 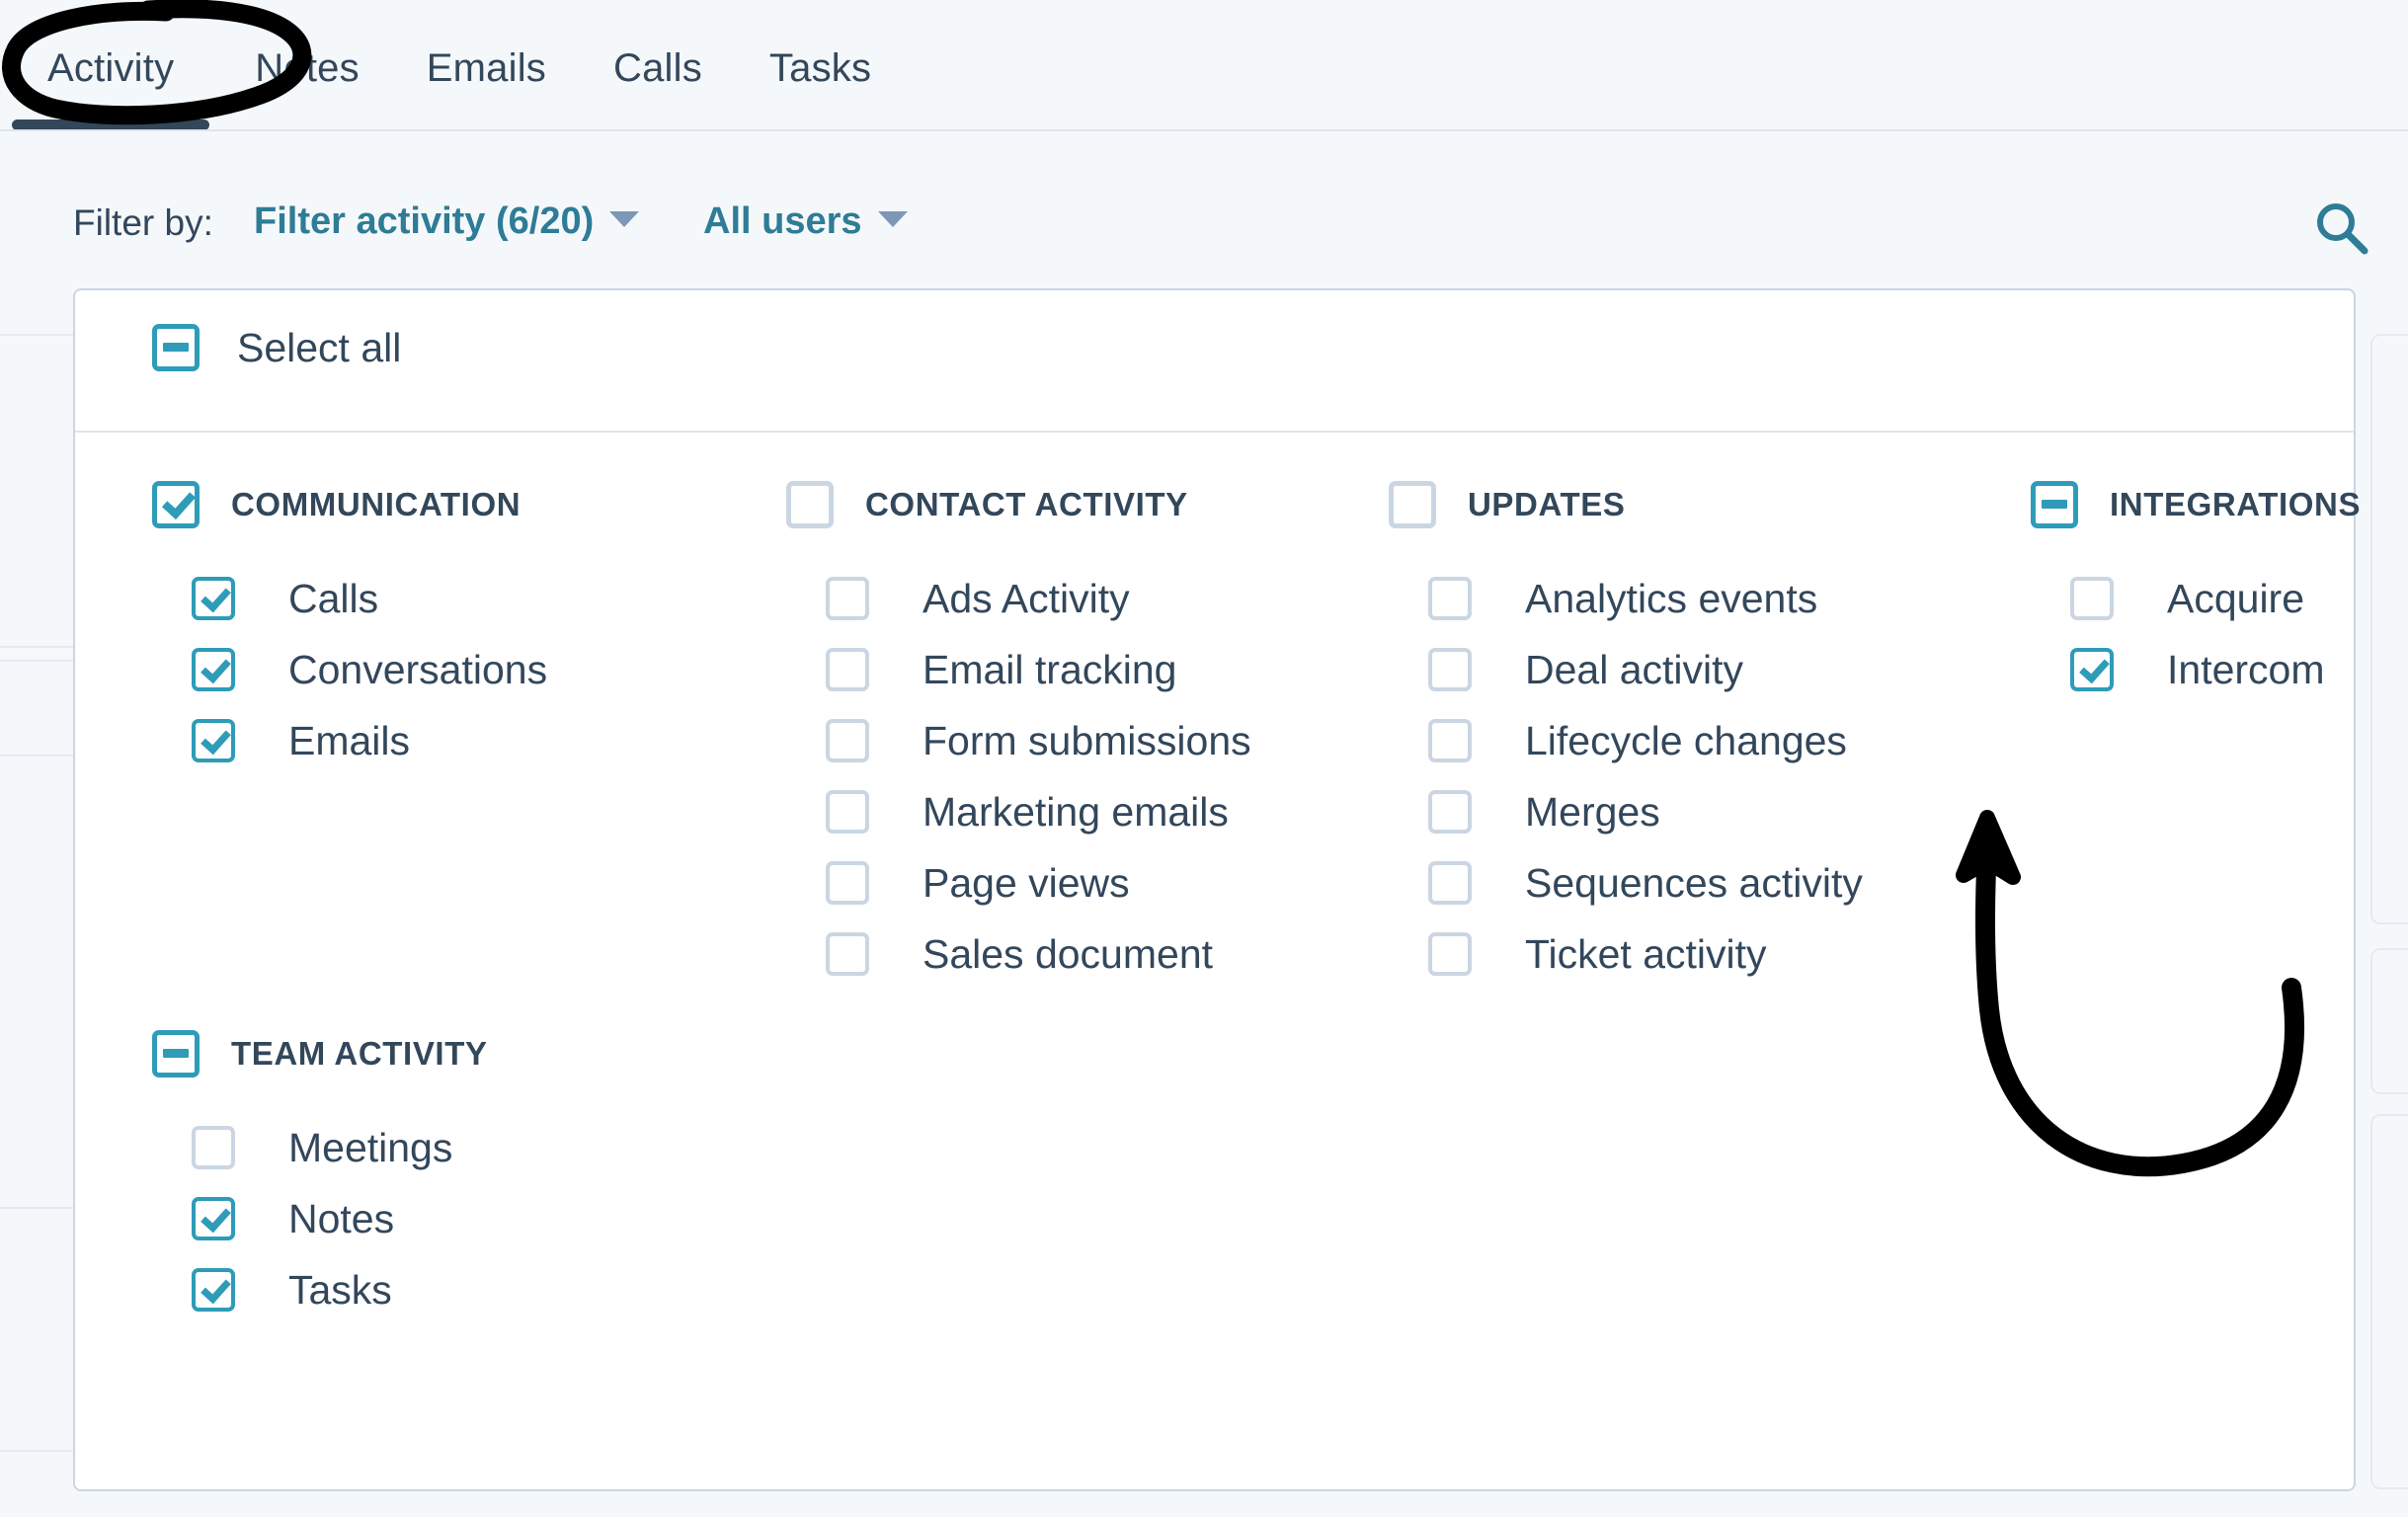 What do you see at coordinates (1026, 598) in the screenshot?
I see `option-label: Ads Activity` at bounding box center [1026, 598].